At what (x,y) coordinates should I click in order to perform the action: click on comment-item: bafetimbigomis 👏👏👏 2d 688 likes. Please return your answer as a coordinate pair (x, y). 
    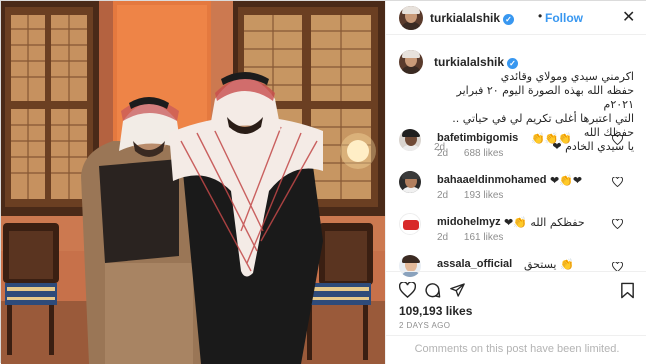
    Looking at the image, I should click on (516, 147).